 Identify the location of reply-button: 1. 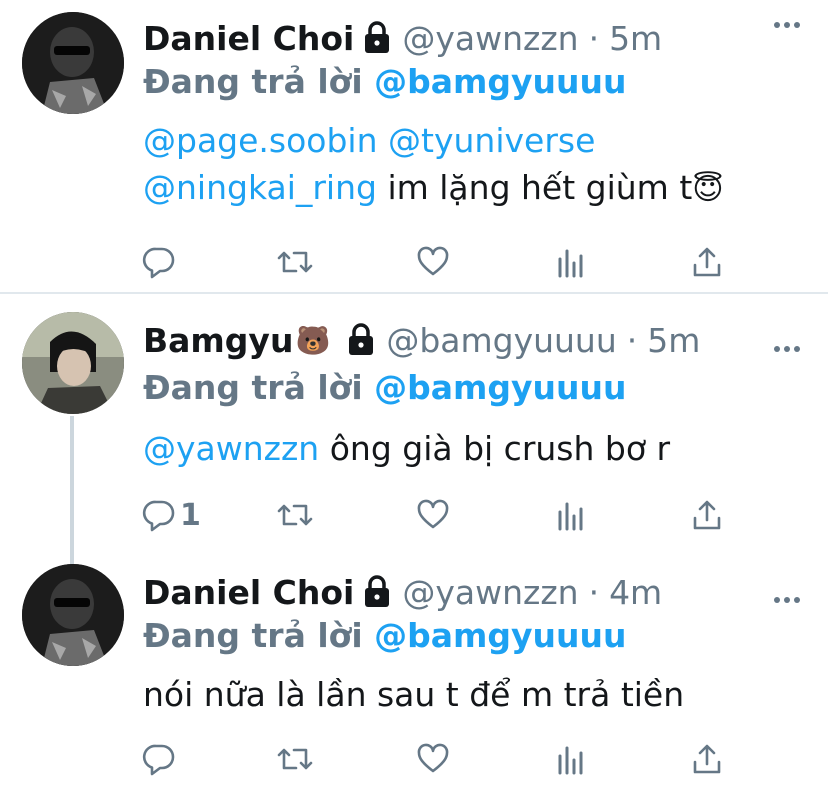
(171, 515).